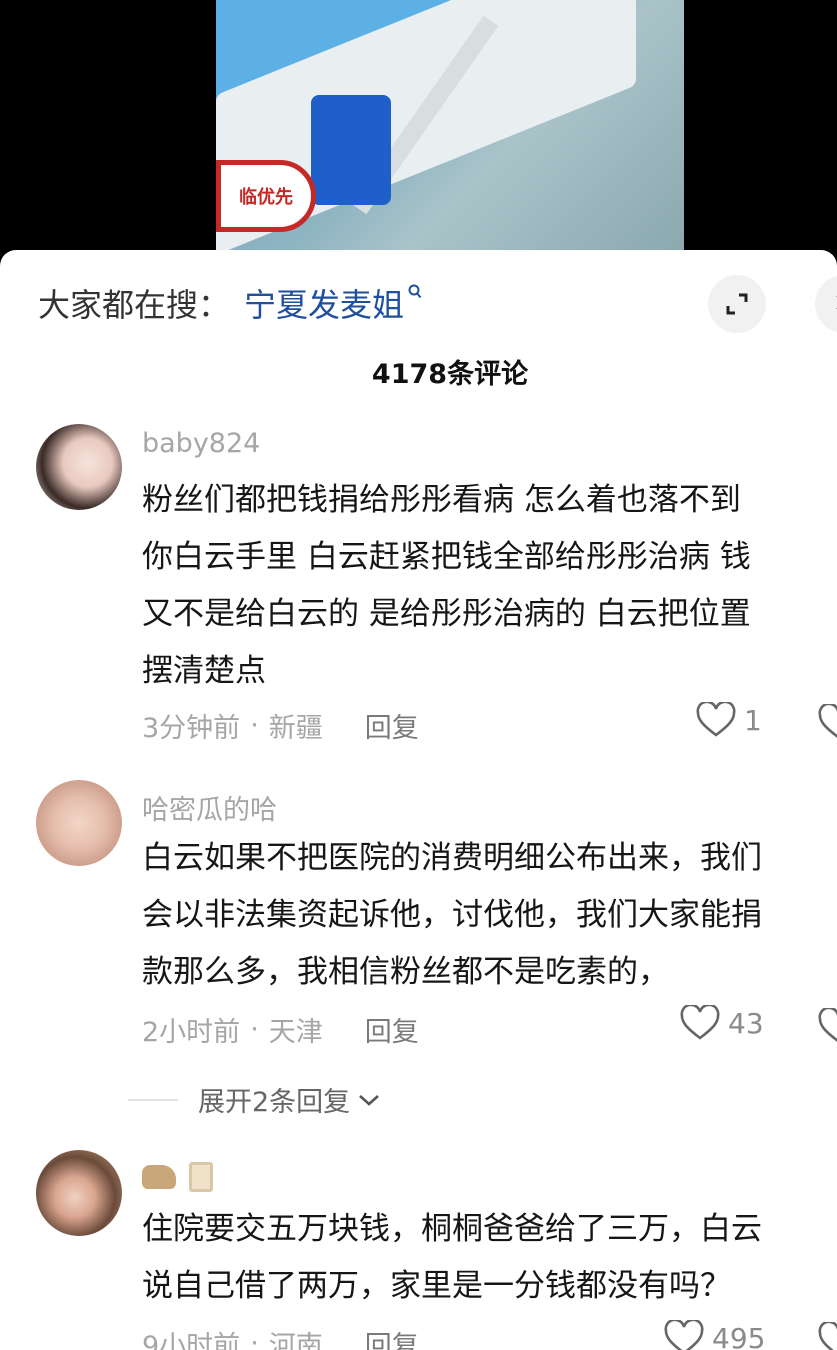 The height and width of the screenshot is (1350, 837). Describe the element at coordinates (452, 915) in the screenshot. I see `comment-text-line: 会以非法集资起诉他，讨伐他，我们大家能捐` at that location.